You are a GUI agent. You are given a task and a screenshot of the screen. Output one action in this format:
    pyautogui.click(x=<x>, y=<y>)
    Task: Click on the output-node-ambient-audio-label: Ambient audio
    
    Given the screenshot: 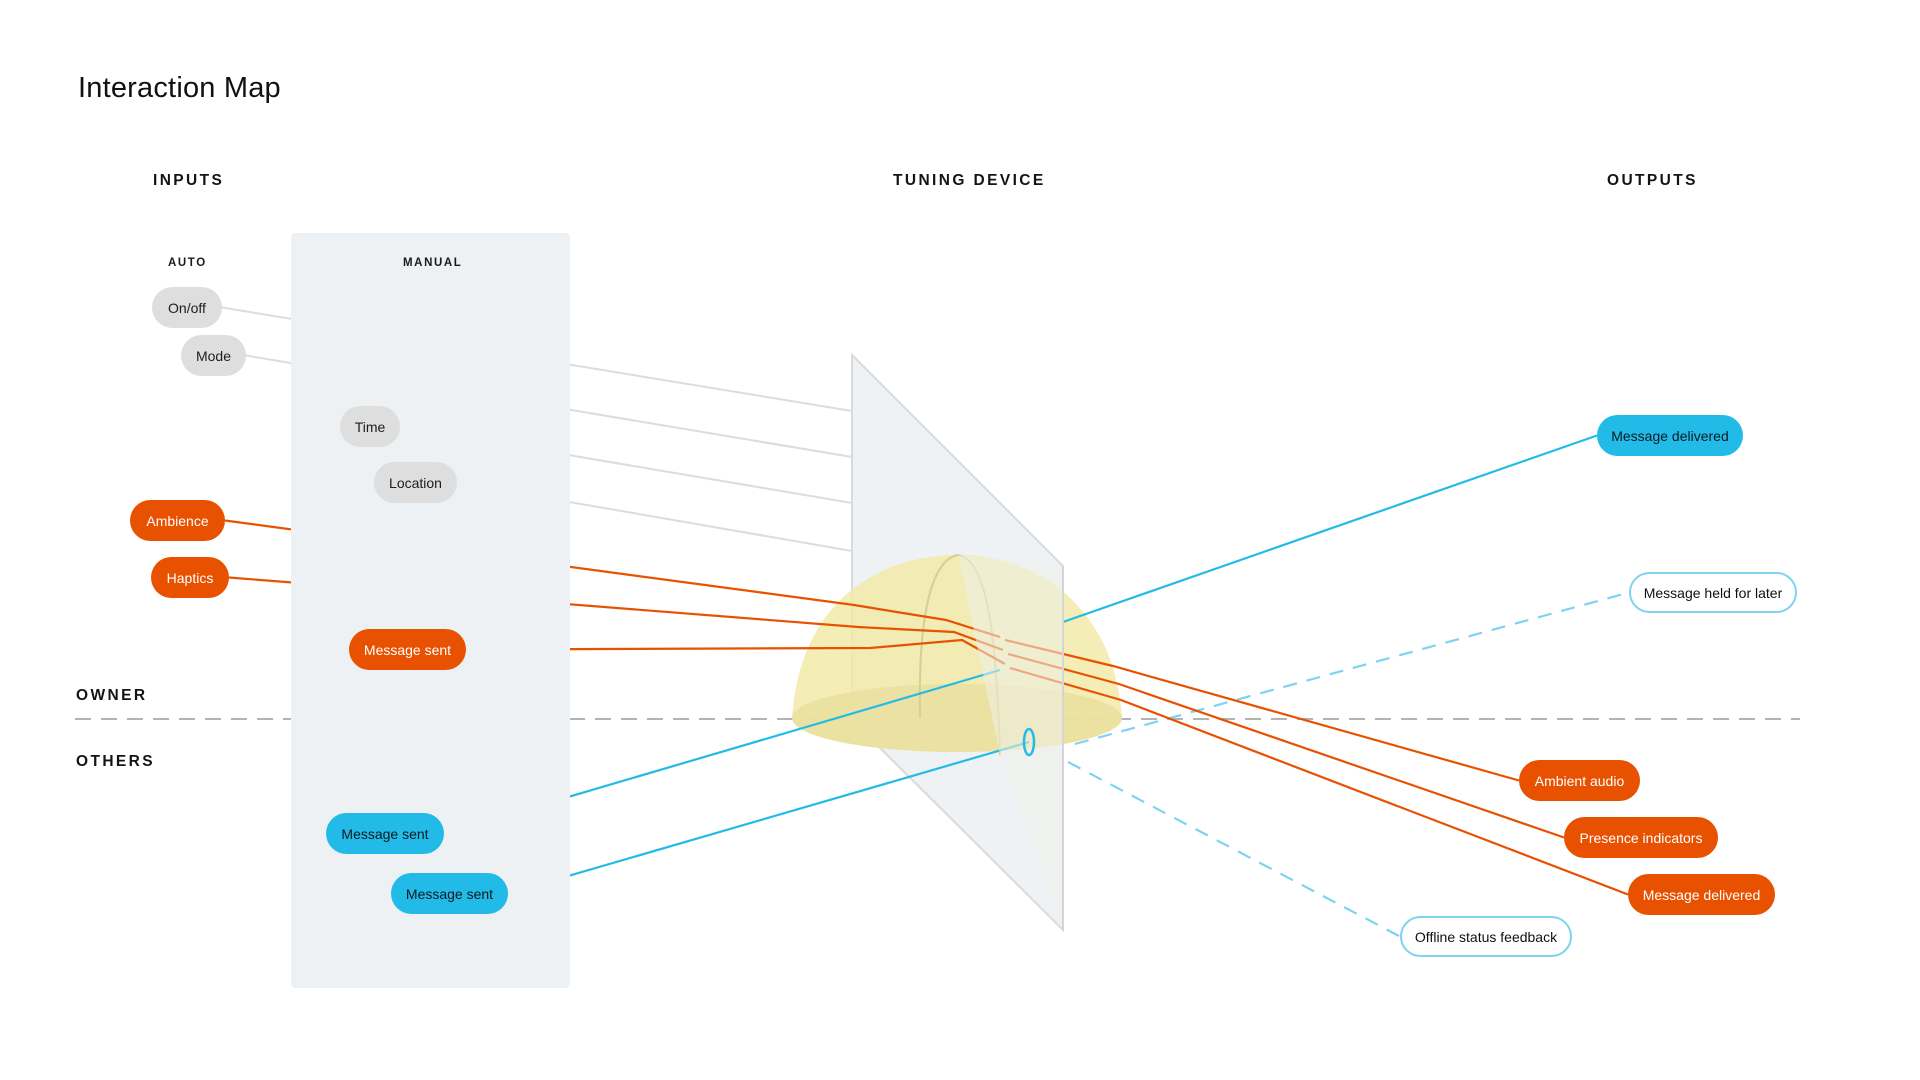 What is the action you would take?
    pyautogui.click(x=1579, y=780)
    